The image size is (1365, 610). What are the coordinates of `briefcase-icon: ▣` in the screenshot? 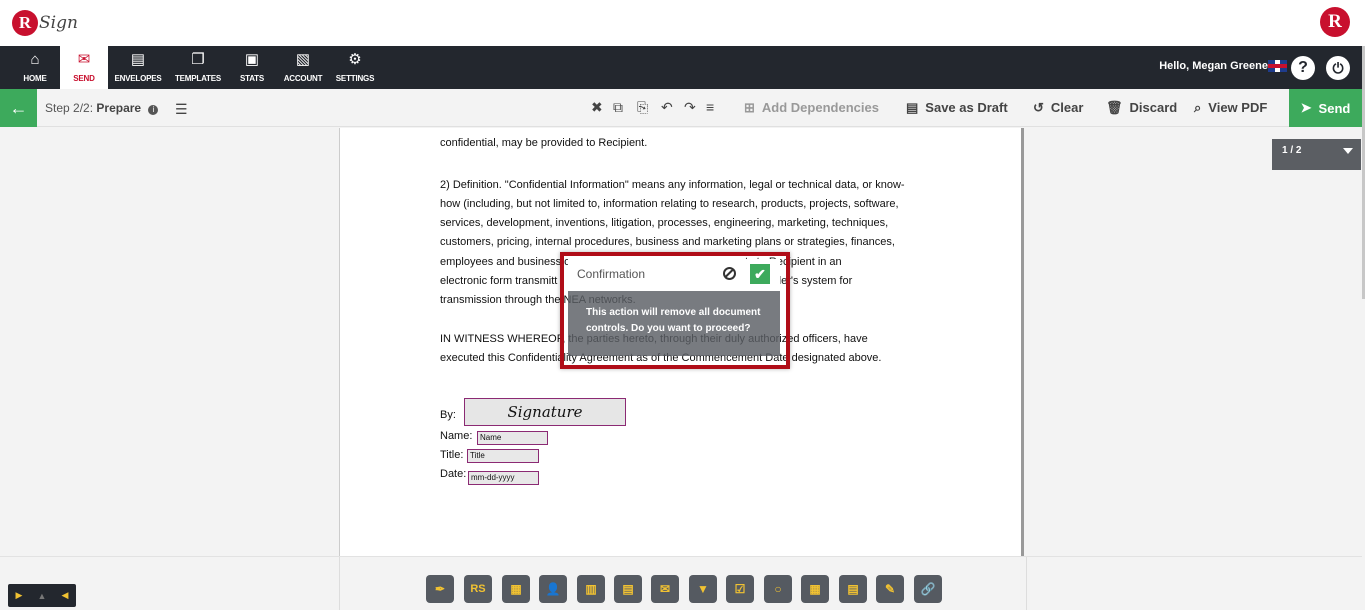 It's located at (252, 59).